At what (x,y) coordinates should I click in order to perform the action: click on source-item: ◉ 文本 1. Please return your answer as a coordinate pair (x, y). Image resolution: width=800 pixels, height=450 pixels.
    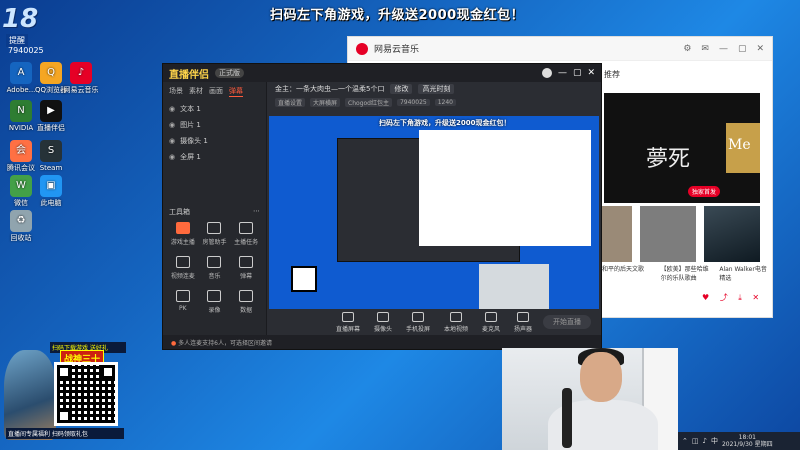
    Looking at the image, I should click on (214, 109).